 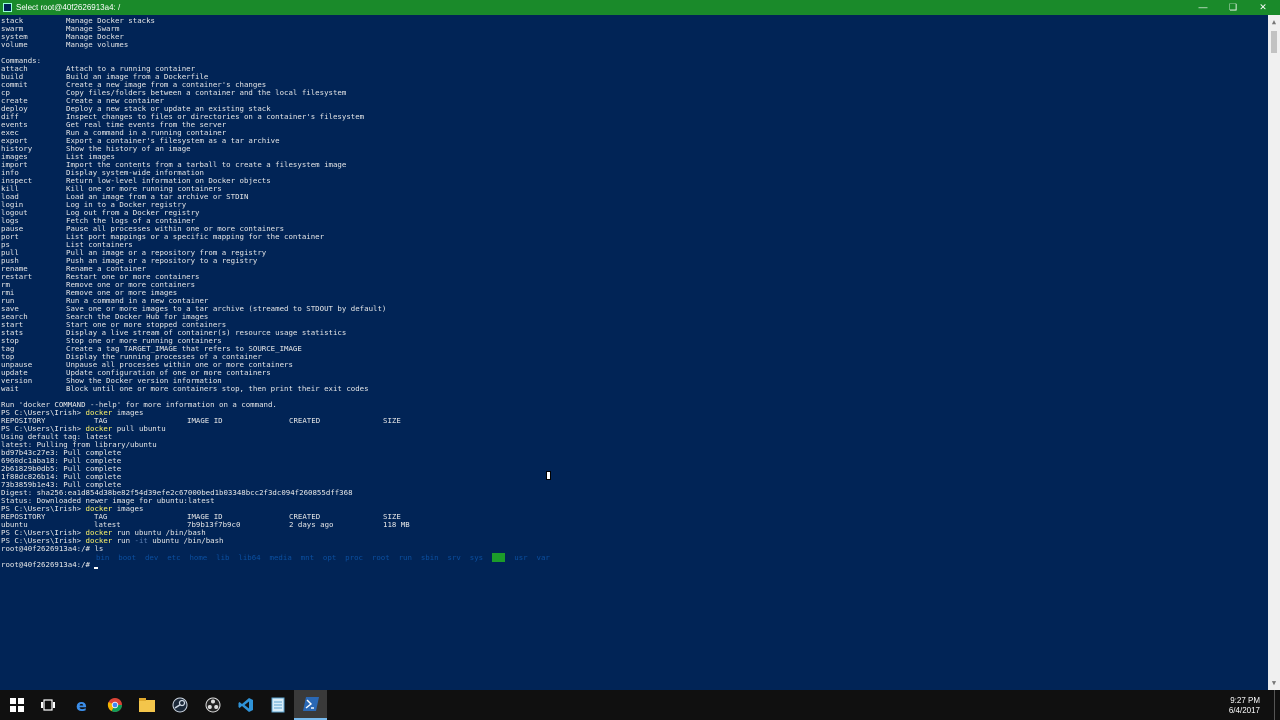 I want to click on obs-icon, so click(x=212, y=705).